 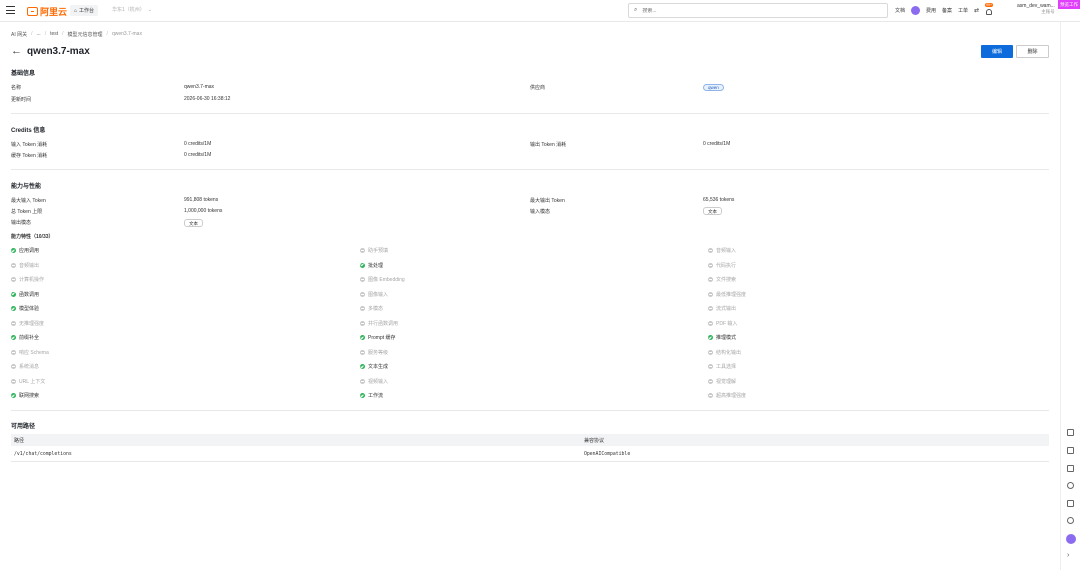 I want to click on feature-label: 系统消息, so click(x=29, y=367).